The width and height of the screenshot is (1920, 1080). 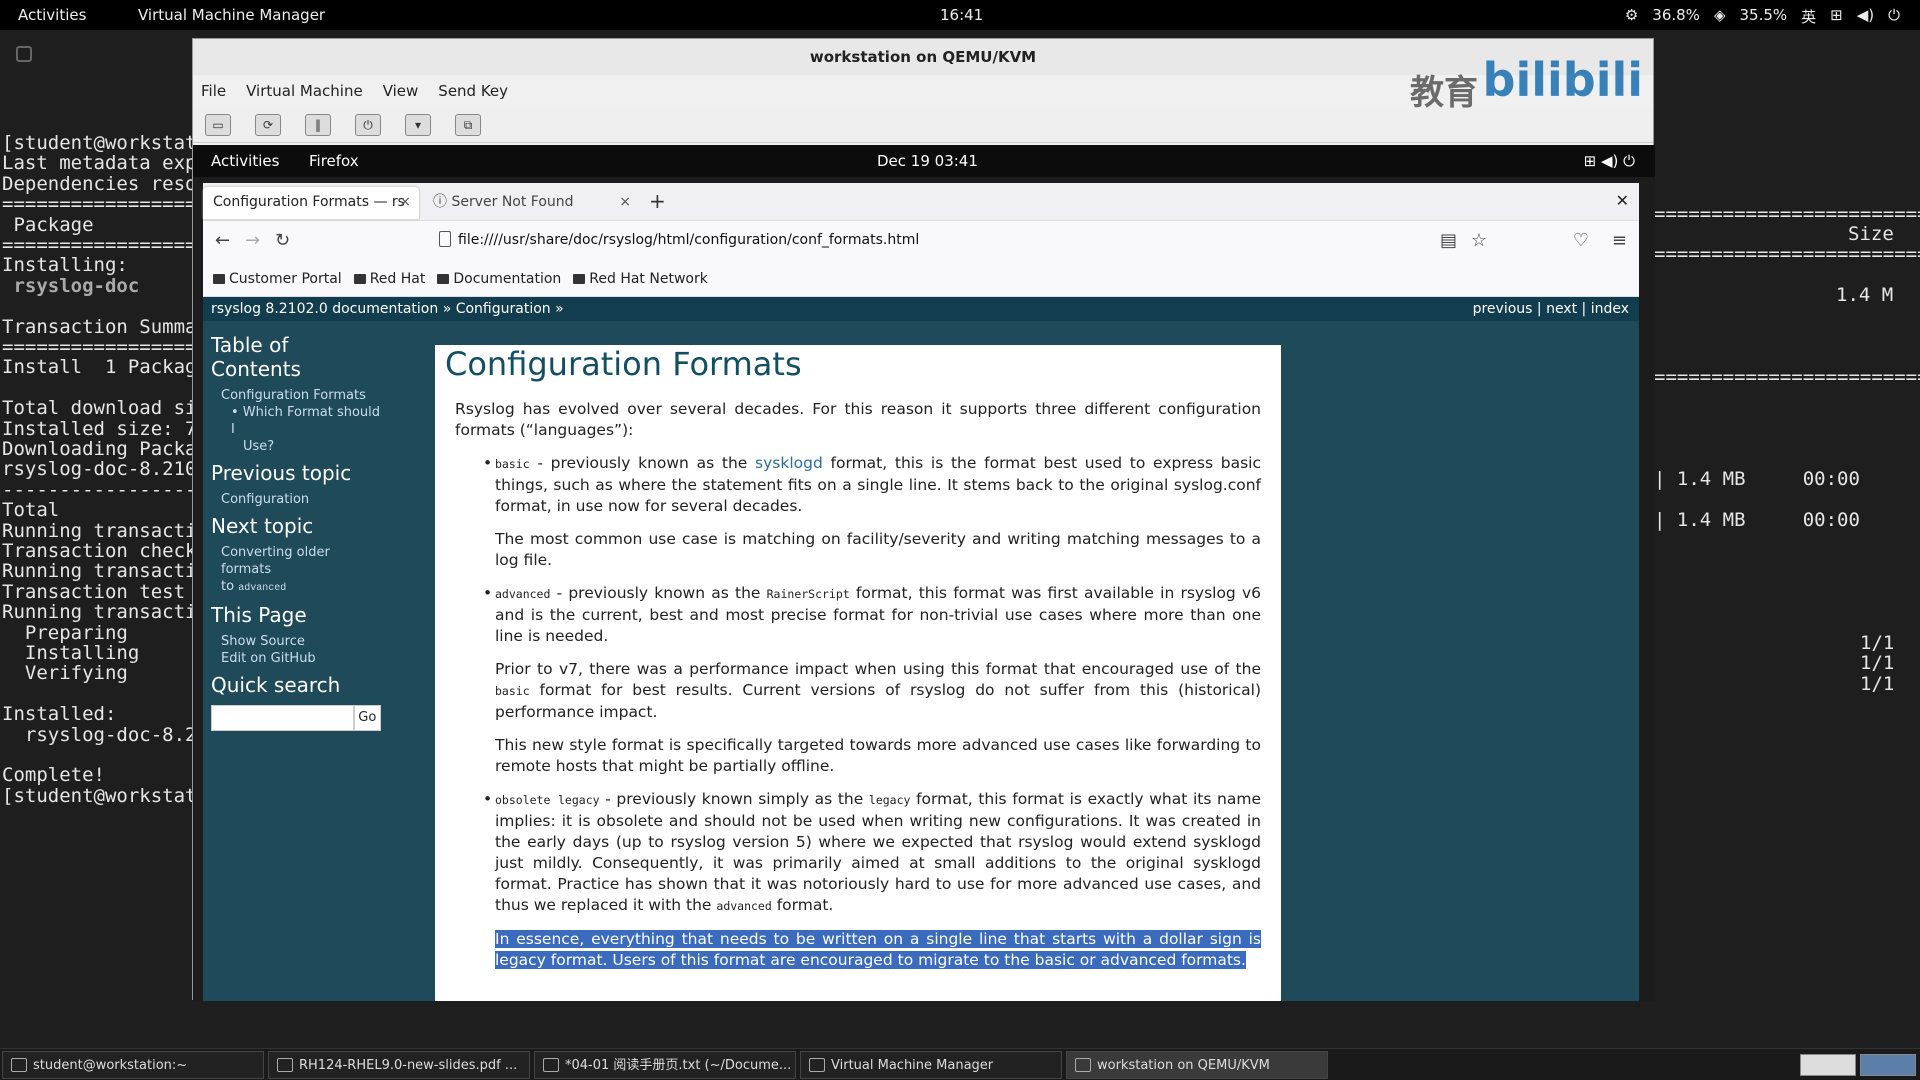 I want to click on terminal-line: Transaction check, so click(x=99, y=551).